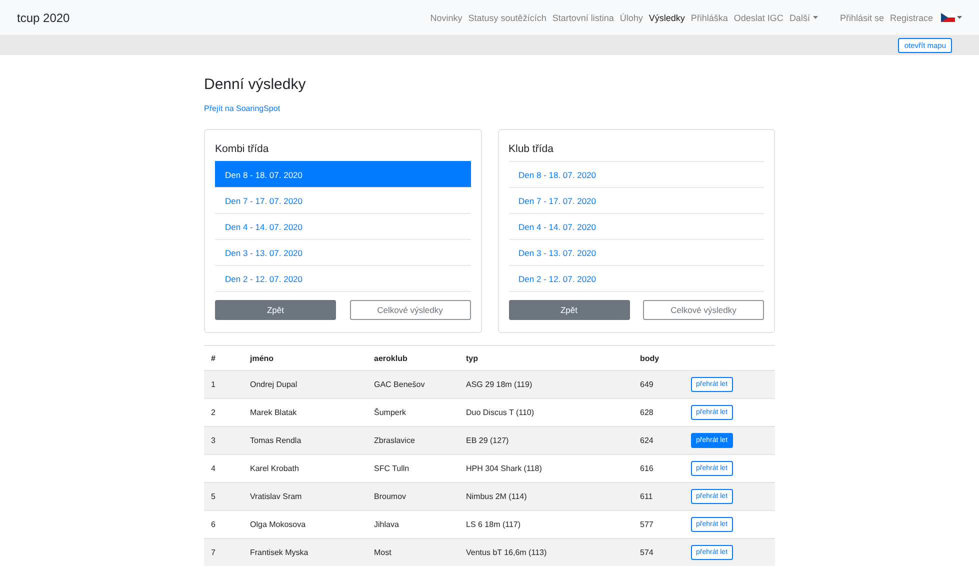 Image resolution: width=979 pixels, height=567 pixels. What do you see at coordinates (531, 149) in the screenshot?
I see `card-title: Klub třída` at bounding box center [531, 149].